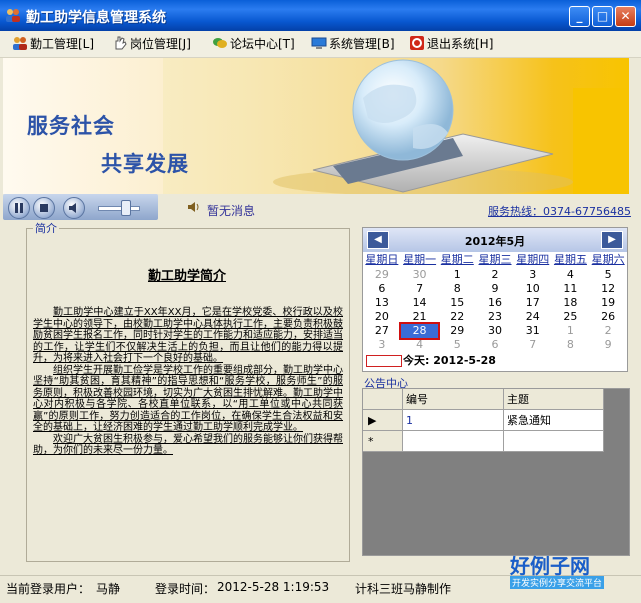 Image resolution: width=641 pixels, height=603 pixels. I want to click on calendar-day: 31, so click(533, 331).